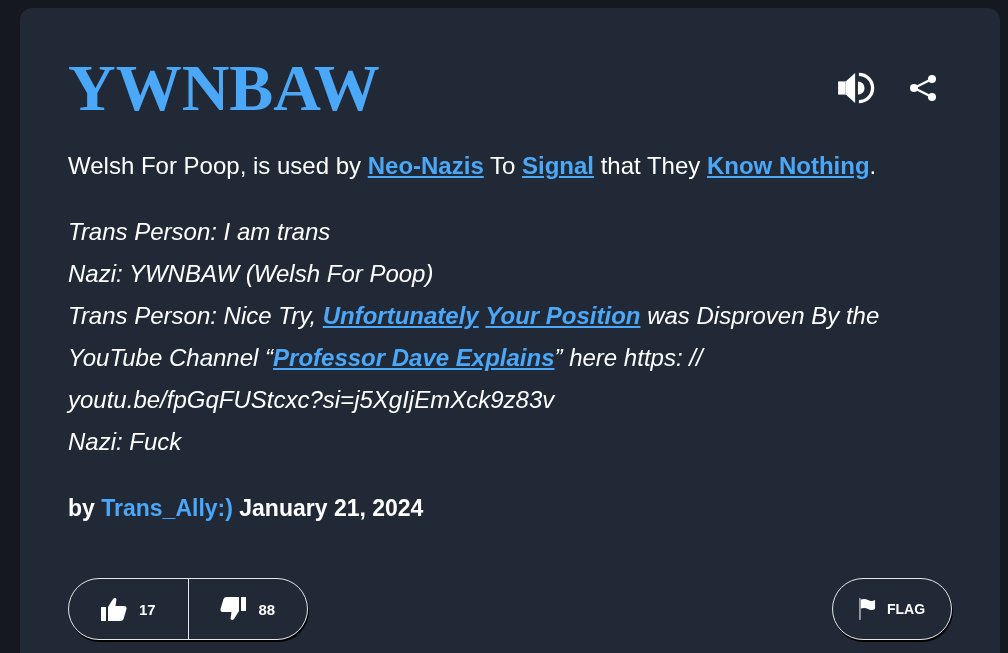  Describe the element at coordinates (128, 609) in the screenshot. I see `upvote-button: 17` at that location.